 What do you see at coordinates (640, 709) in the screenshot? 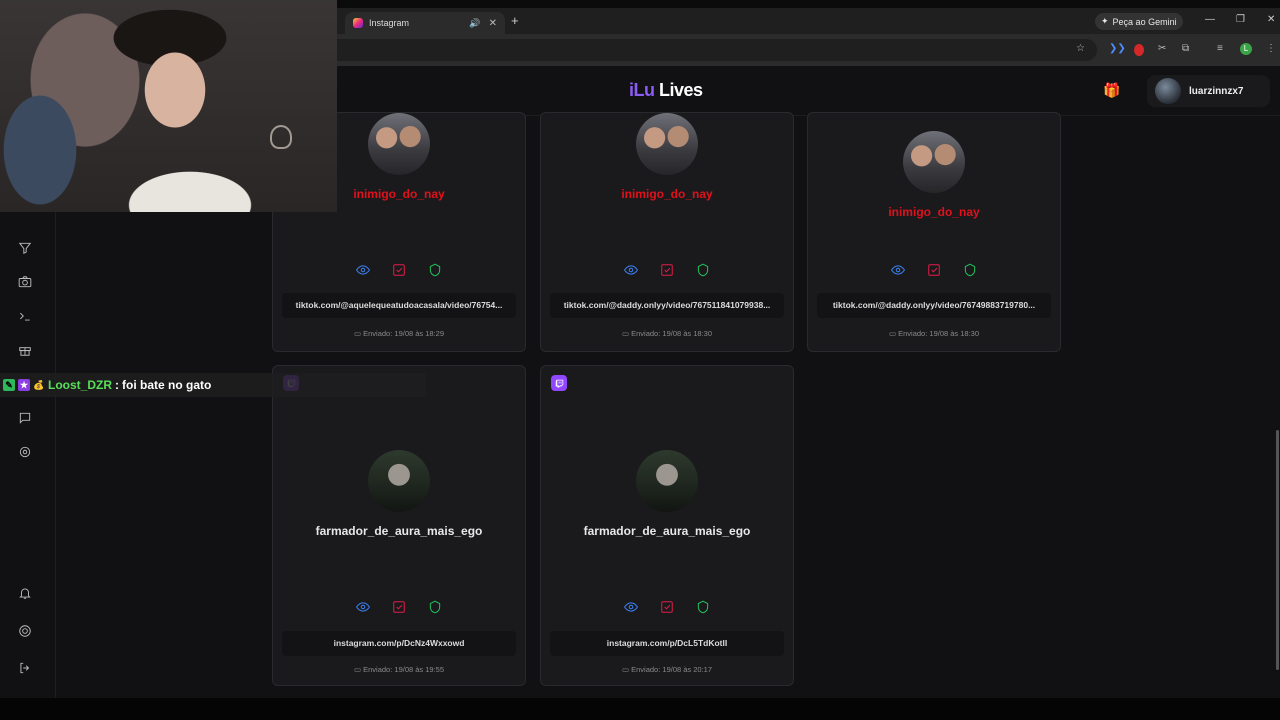
I see `bottom-strip` at bounding box center [640, 709].